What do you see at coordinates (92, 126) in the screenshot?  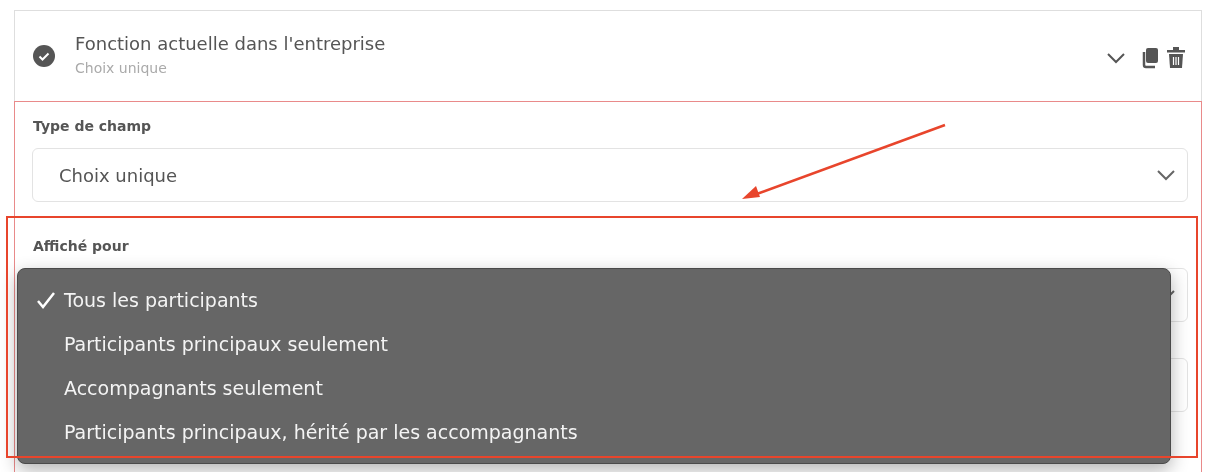 I see `field-label: Type de champ` at bounding box center [92, 126].